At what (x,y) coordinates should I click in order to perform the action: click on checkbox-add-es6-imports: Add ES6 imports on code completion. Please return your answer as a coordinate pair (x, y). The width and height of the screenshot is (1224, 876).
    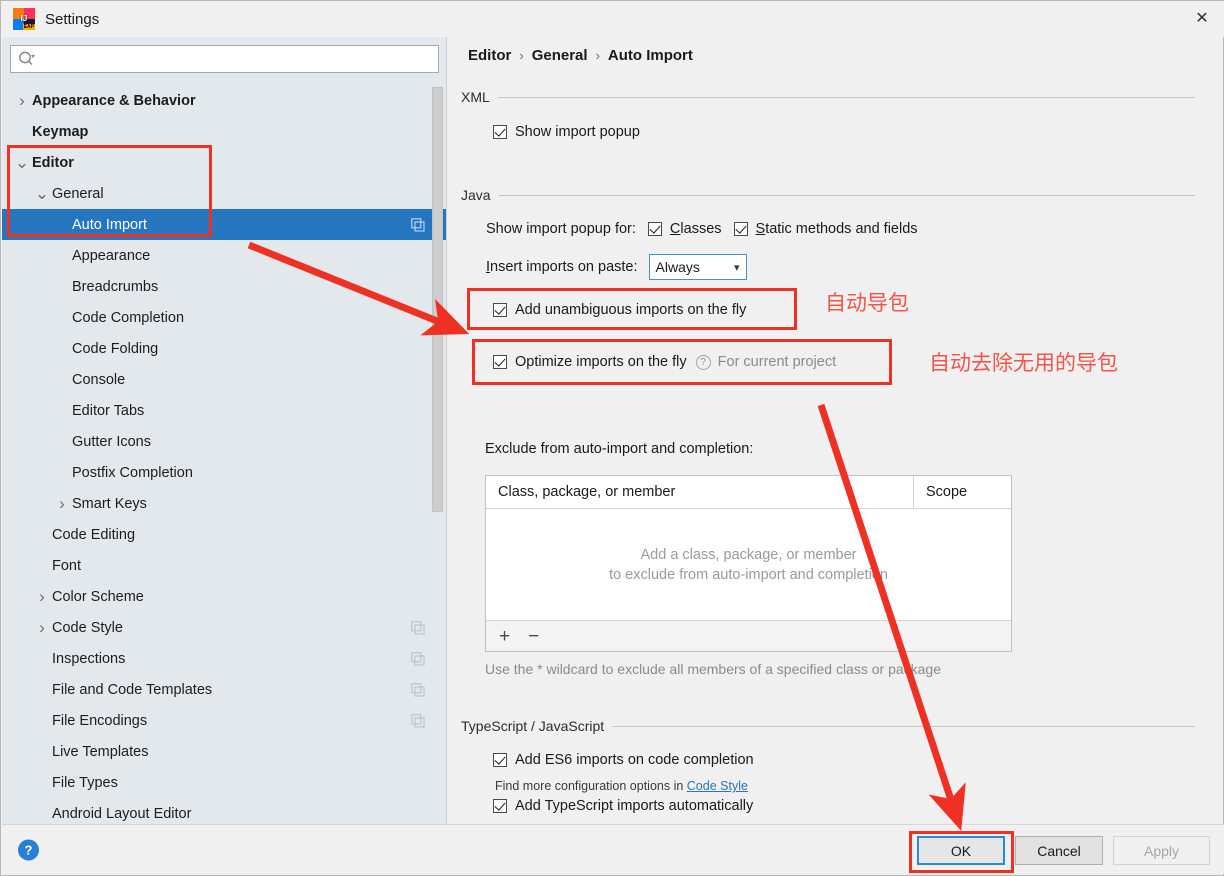
    Looking at the image, I should click on (623, 760).